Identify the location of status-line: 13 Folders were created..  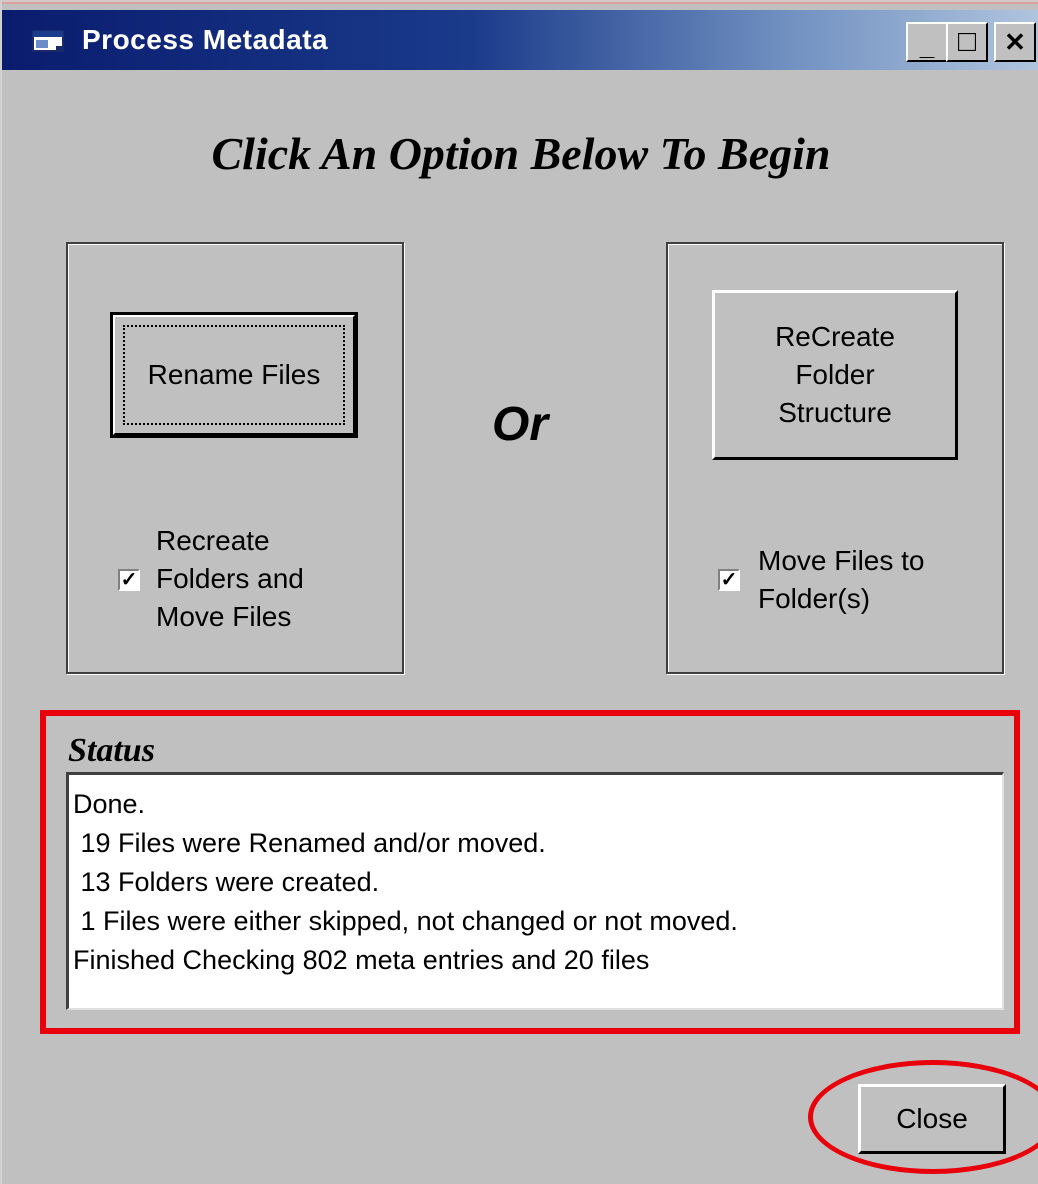
(226, 882).